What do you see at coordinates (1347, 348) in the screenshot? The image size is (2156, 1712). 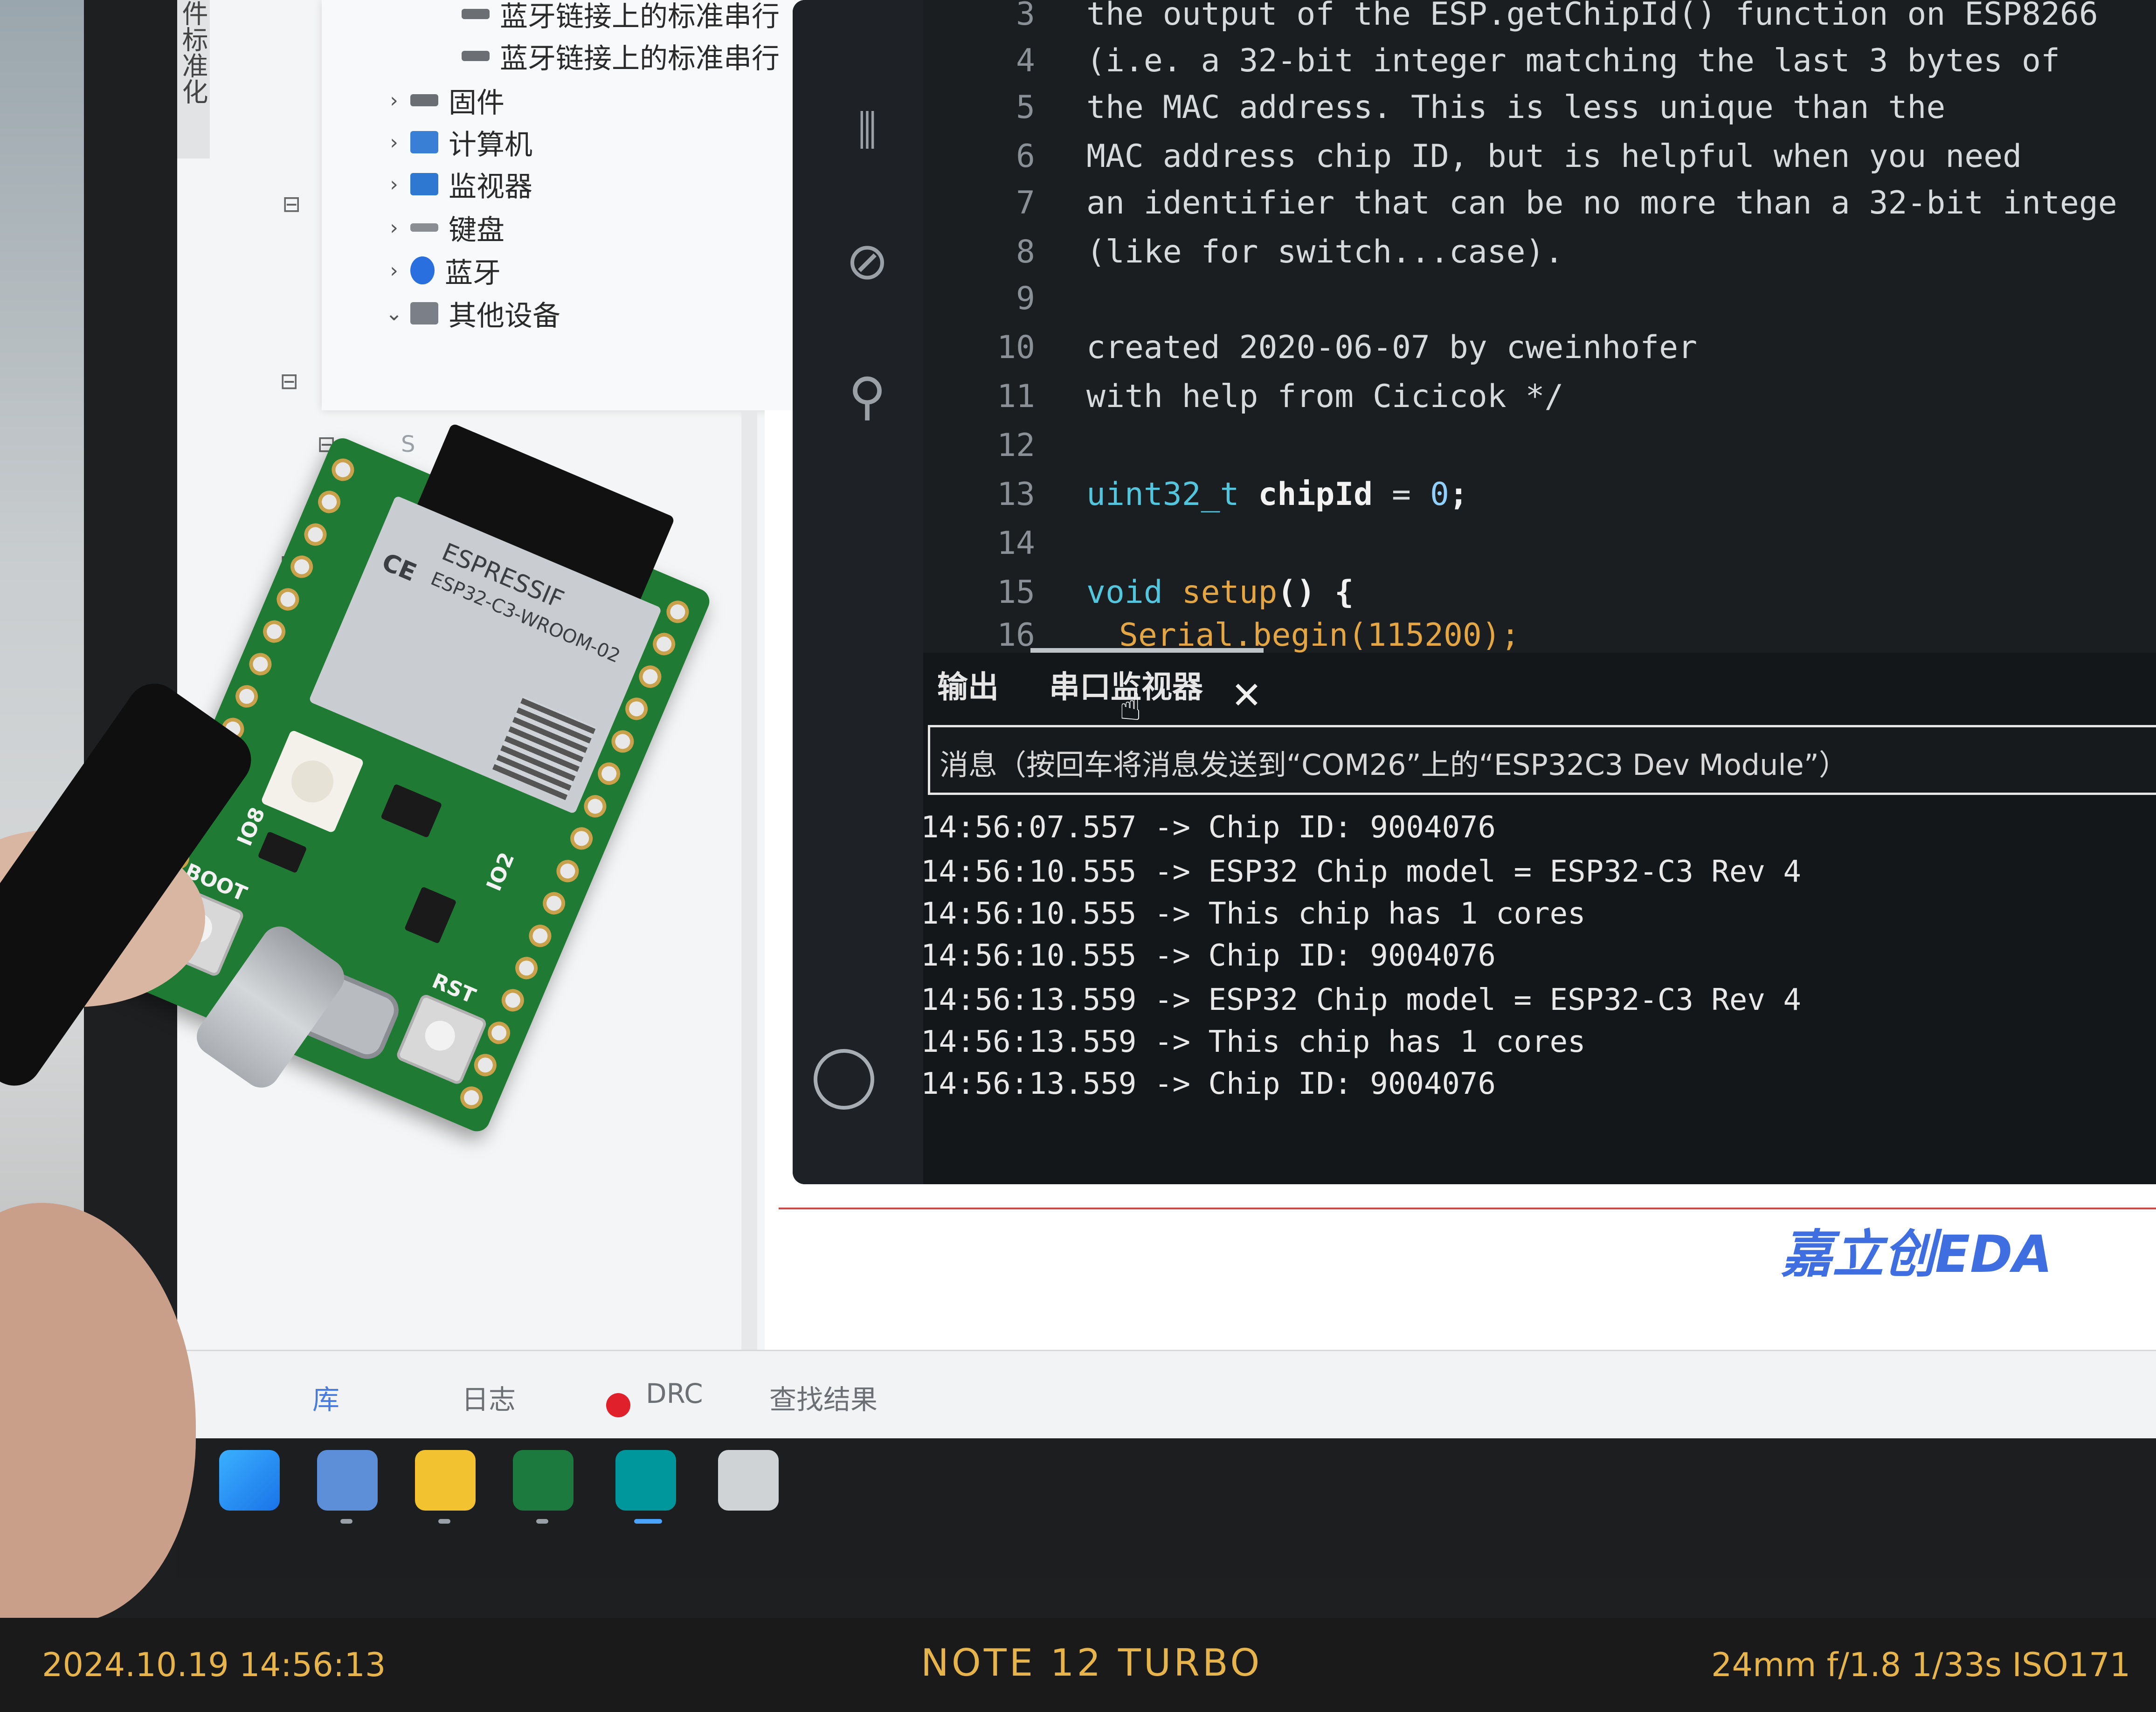 I see `code-line: 10 created 2020-06-07 by cweinhofer` at bounding box center [1347, 348].